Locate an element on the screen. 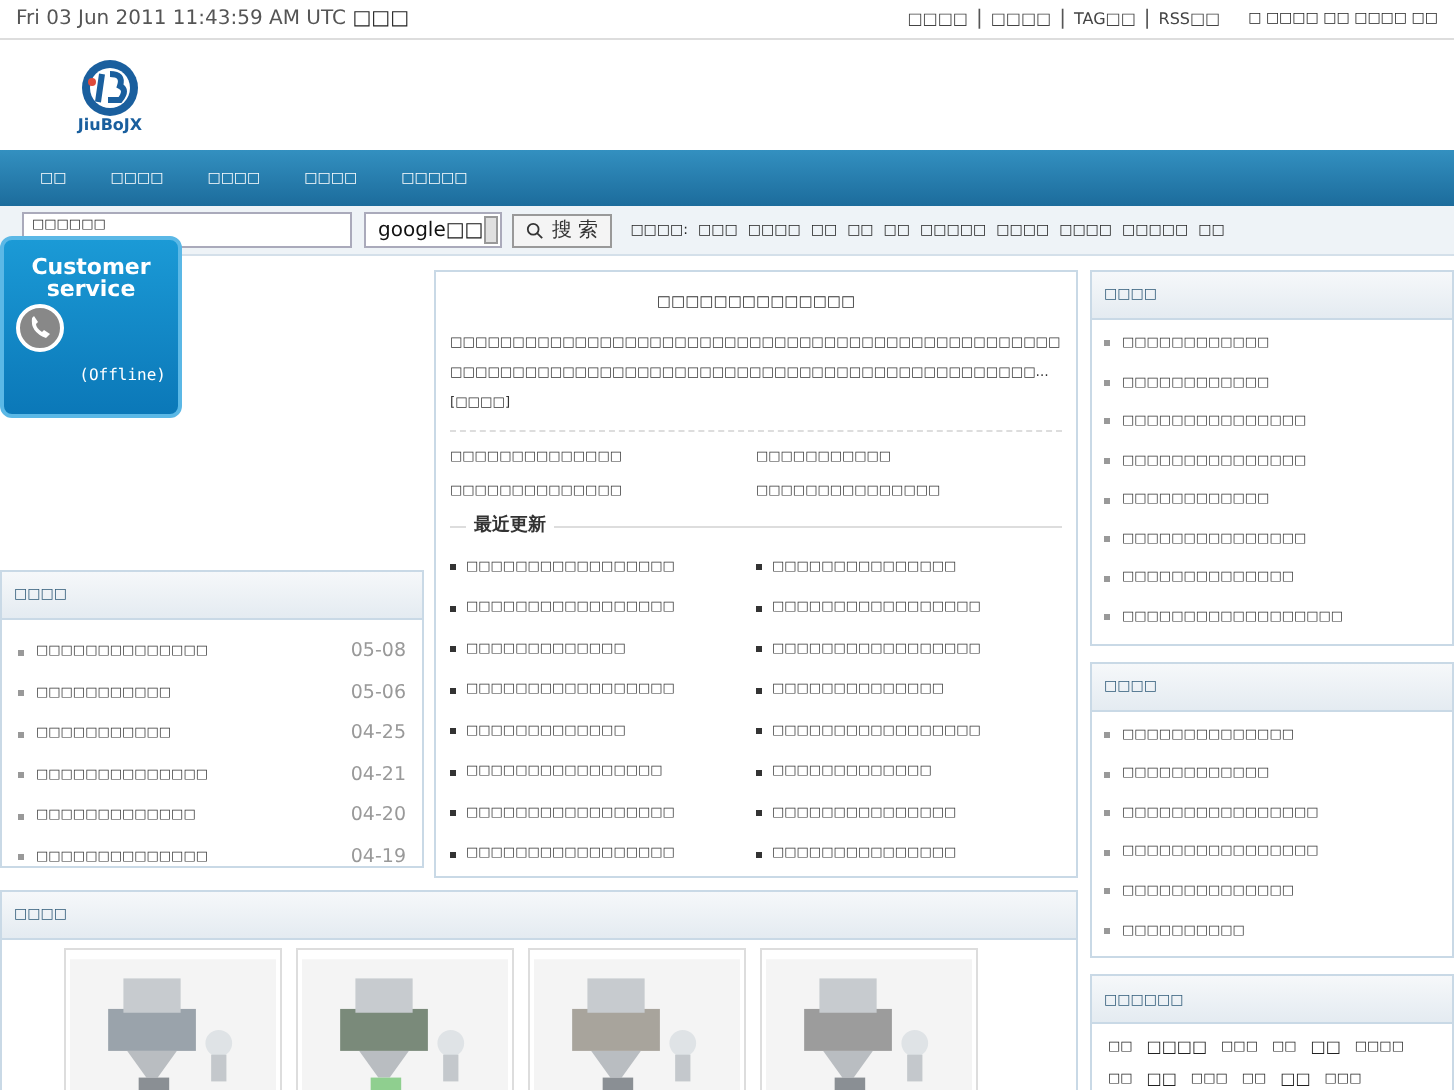 The width and height of the screenshot is (1454, 1090). dropdown-icon is located at coordinates (490, 230).